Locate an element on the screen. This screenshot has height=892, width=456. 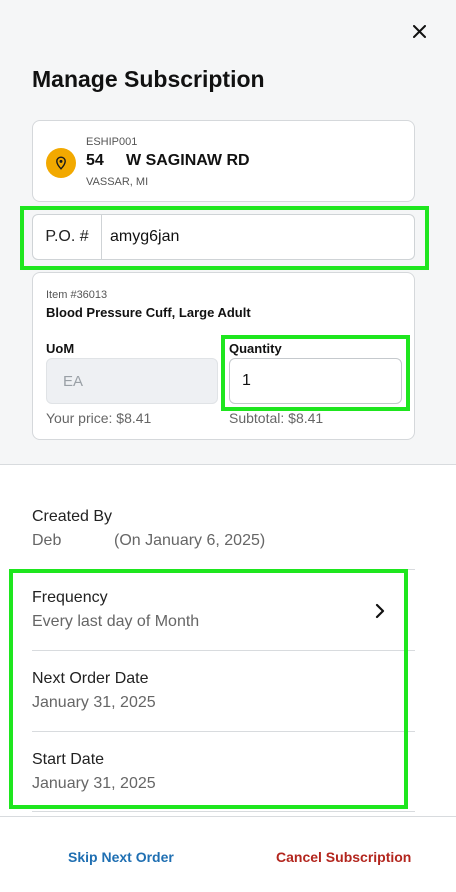
address-card: ESHIP001 54 W SAGINAW RD VASSAR, MI is located at coordinates (223, 161).